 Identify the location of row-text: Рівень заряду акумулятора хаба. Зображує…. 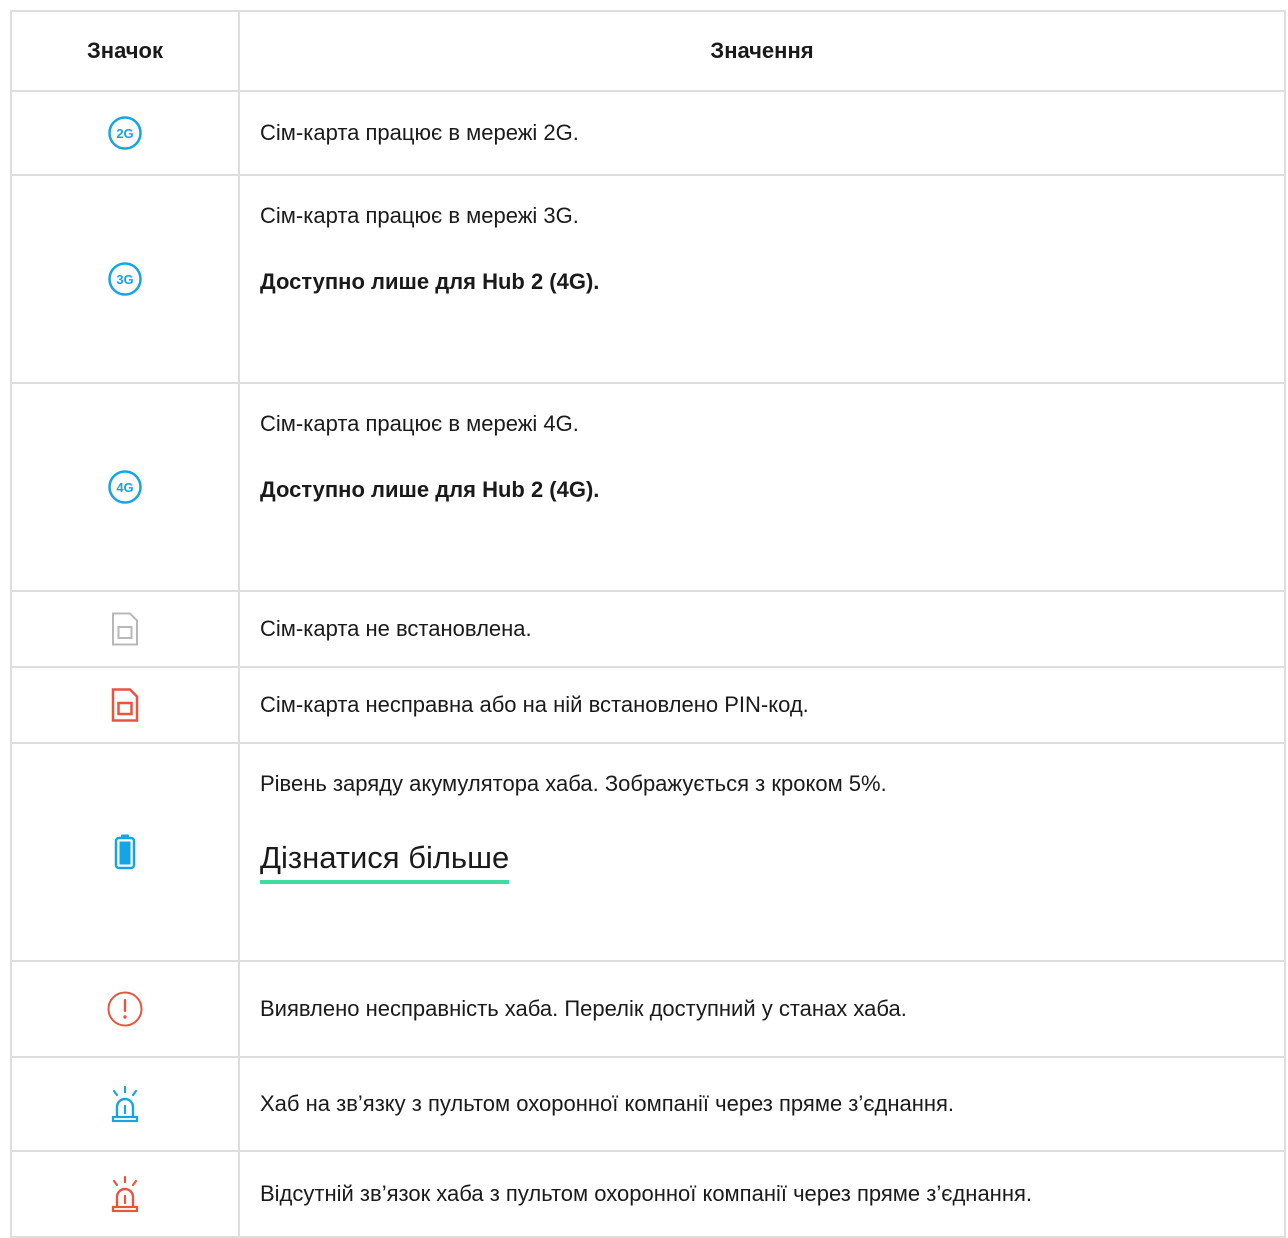
(573, 783).